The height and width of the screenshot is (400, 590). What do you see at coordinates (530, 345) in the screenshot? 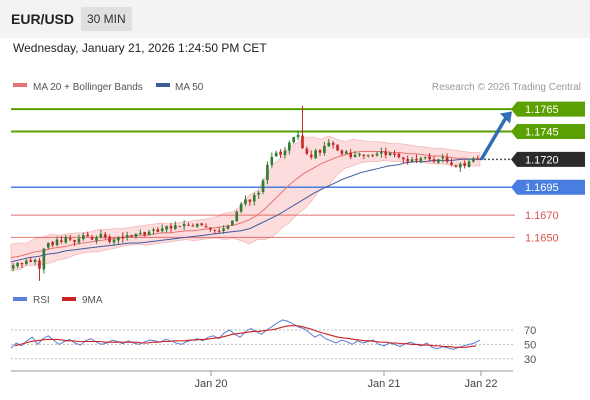
I see `rsi-tick-label: 50` at bounding box center [530, 345].